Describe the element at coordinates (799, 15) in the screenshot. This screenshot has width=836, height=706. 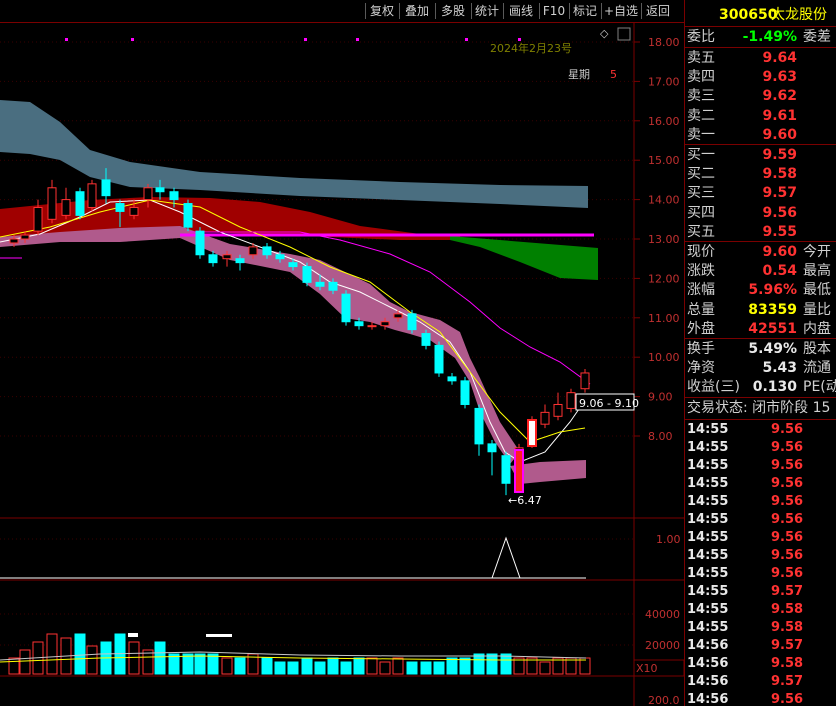
I see `stock-name: 太龙股份` at that location.